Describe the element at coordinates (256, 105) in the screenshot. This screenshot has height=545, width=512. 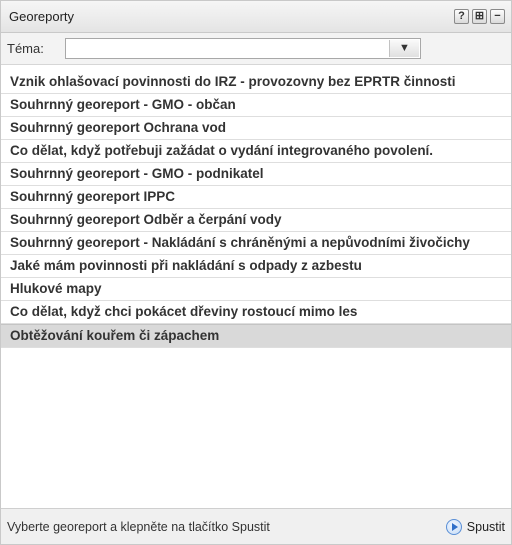
I see `list-item: Souhrnný georeport - GMO - občan` at that location.